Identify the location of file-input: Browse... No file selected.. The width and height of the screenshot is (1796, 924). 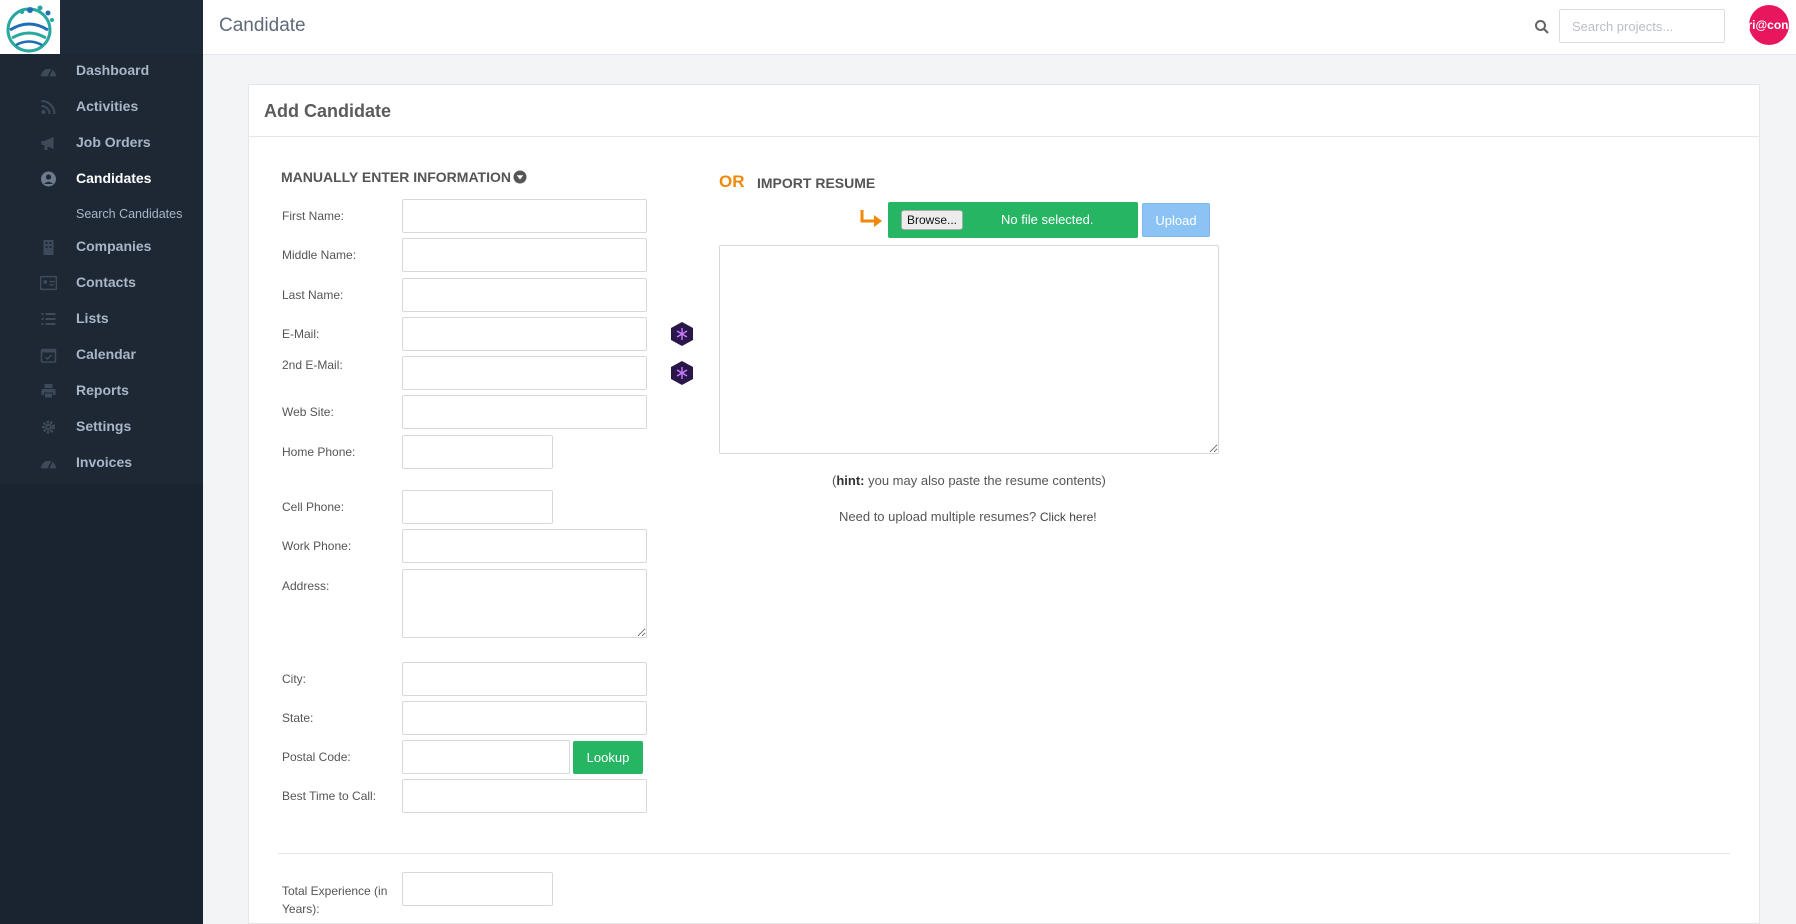
(1013, 220).